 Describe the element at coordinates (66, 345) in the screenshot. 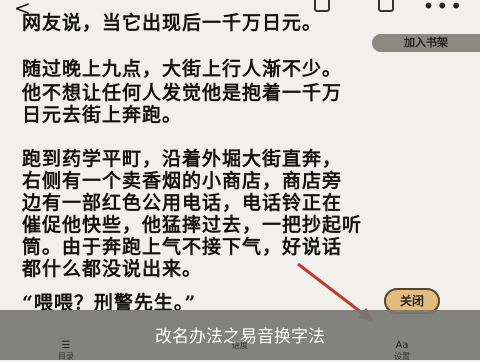

I see `list-icon: ☰` at that location.